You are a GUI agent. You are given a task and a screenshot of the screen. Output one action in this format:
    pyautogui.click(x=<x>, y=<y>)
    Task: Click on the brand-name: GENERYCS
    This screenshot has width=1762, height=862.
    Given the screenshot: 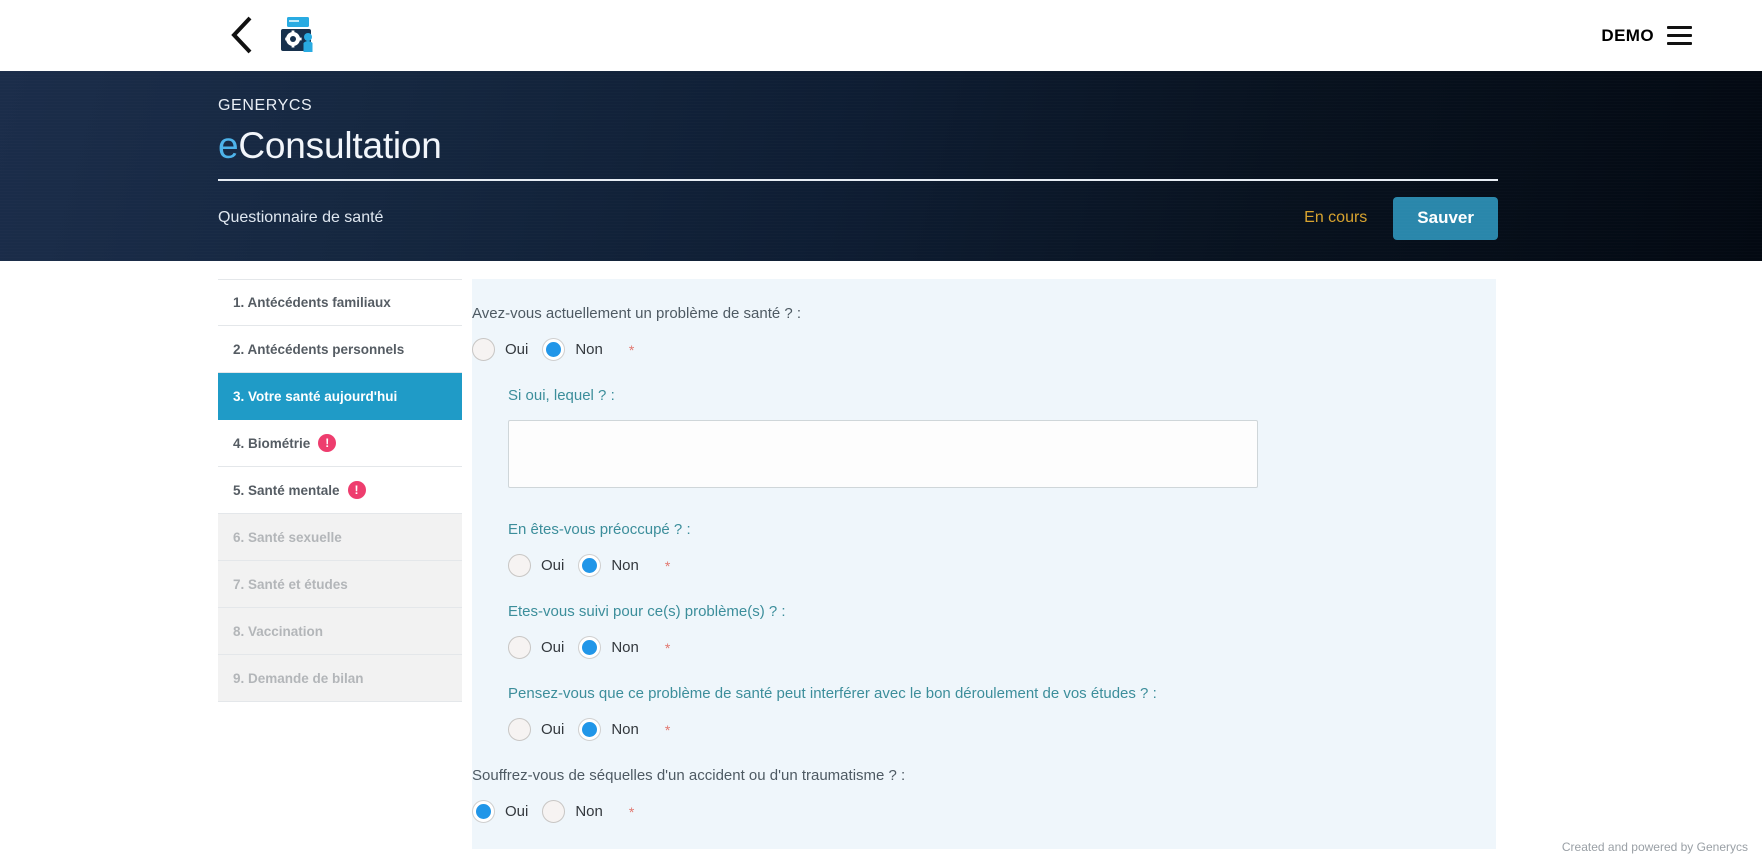 What is the action you would take?
    pyautogui.click(x=265, y=105)
    